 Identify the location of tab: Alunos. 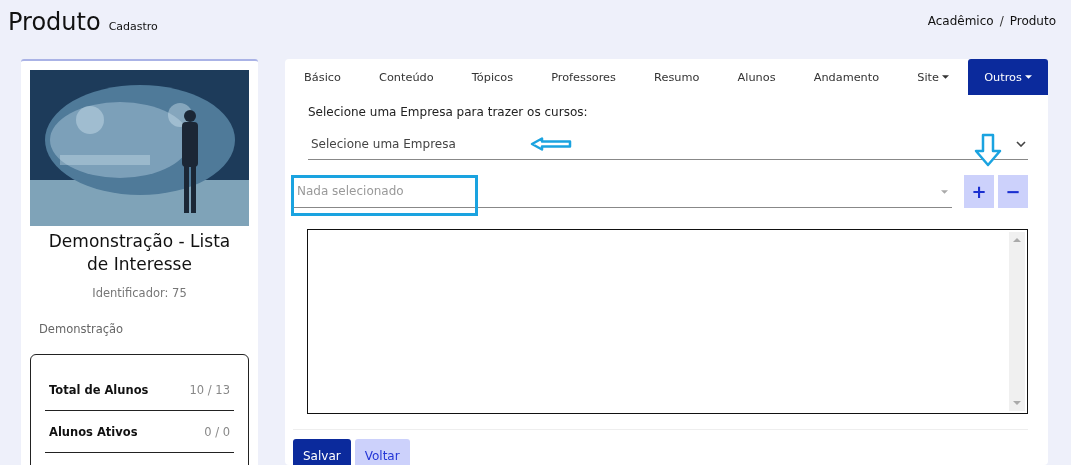
(756, 77).